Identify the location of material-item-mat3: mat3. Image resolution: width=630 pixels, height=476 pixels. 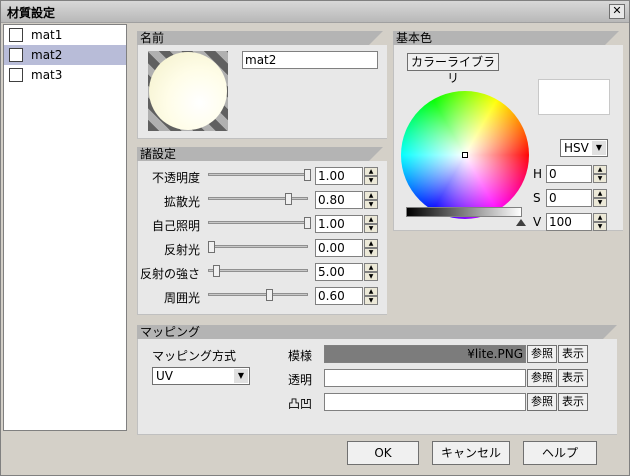
(65, 75).